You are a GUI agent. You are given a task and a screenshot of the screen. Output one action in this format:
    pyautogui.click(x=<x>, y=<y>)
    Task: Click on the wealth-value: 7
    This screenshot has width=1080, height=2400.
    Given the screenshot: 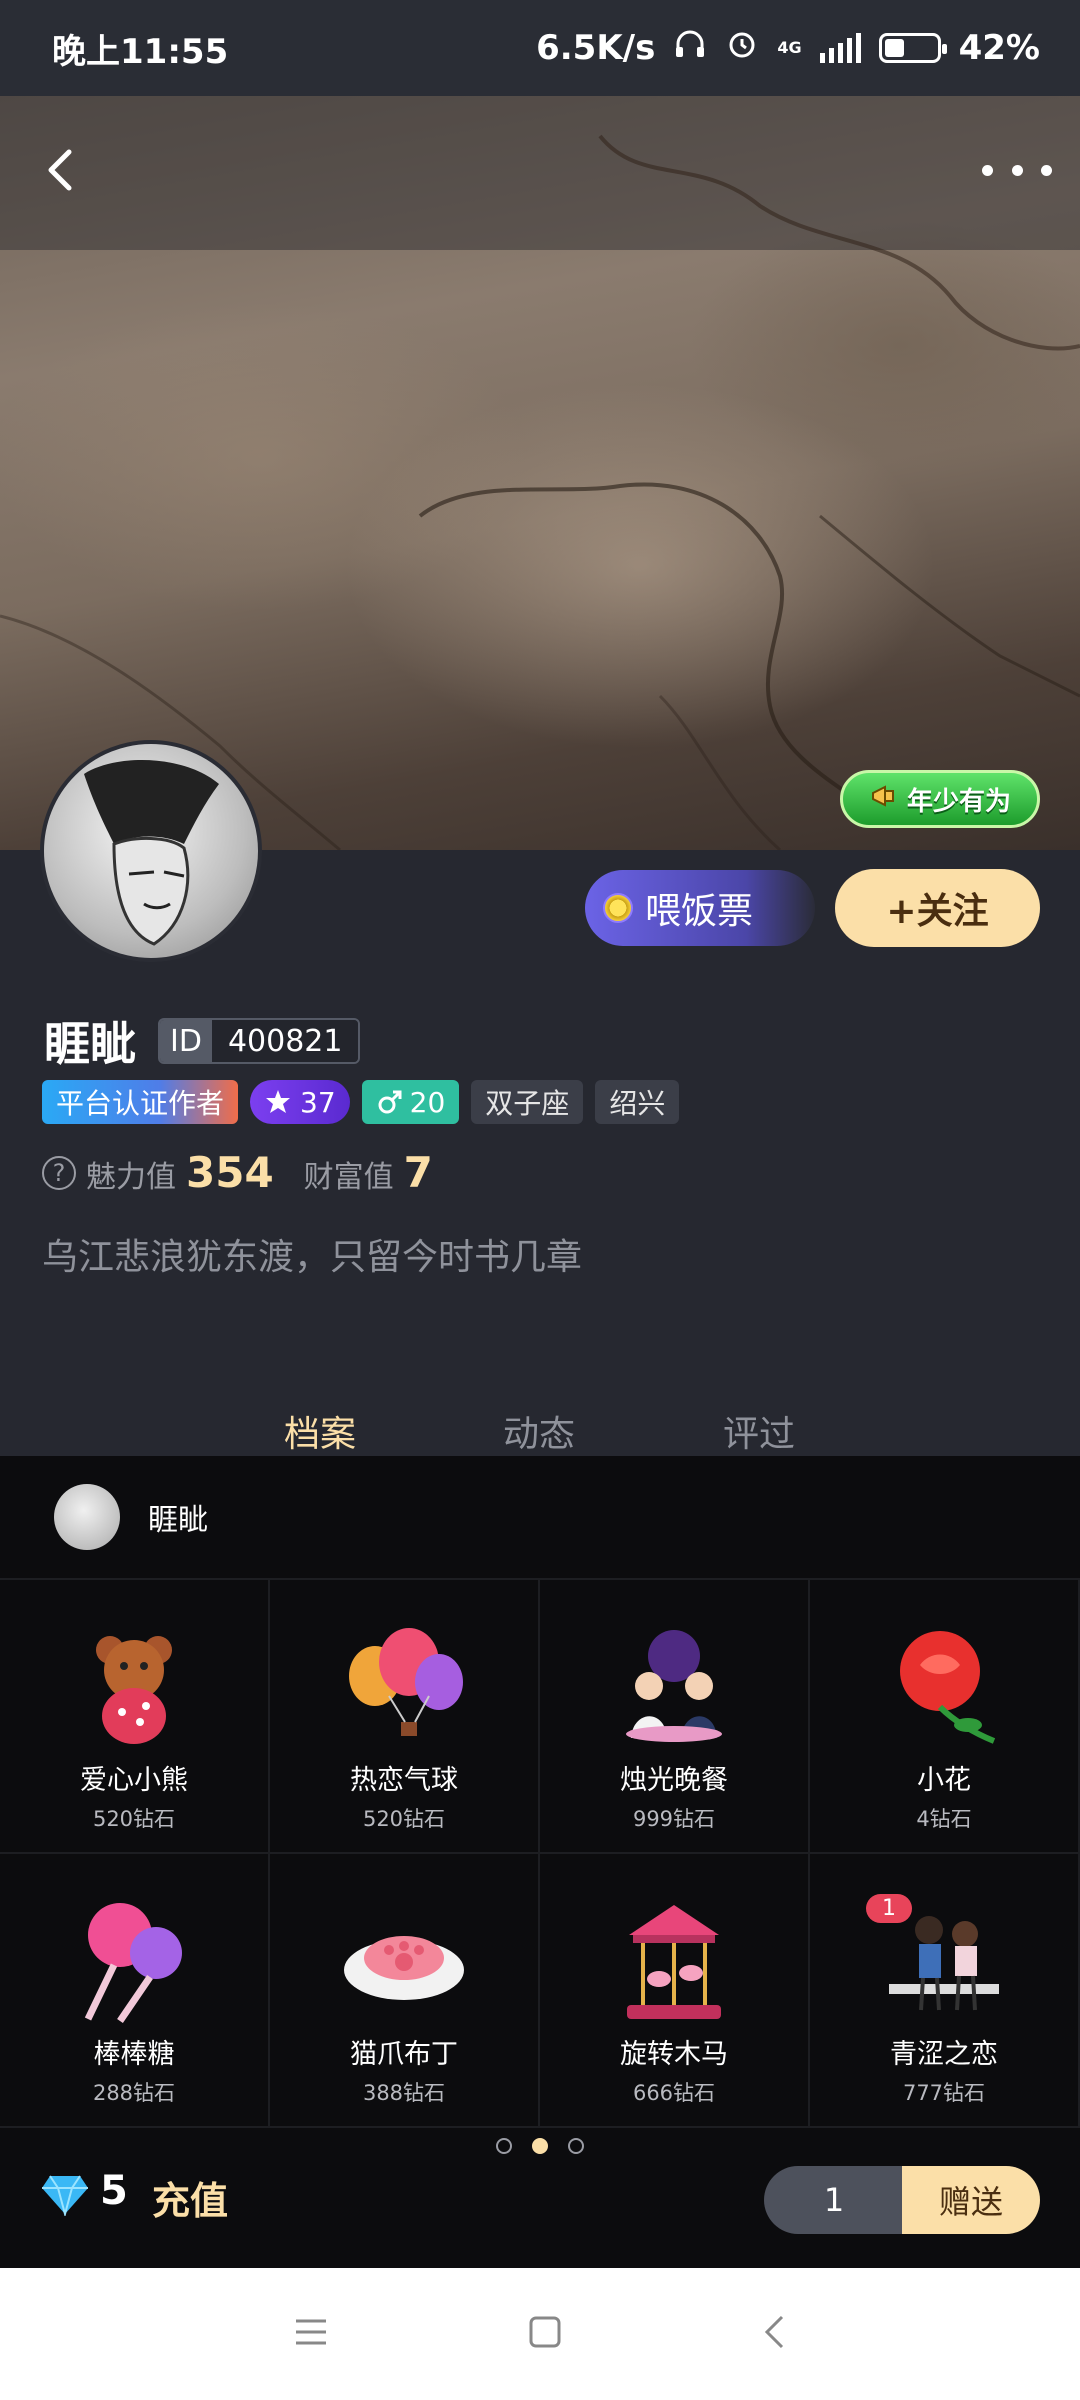 What is the action you would take?
    pyautogui.click(x=418, y=1172)
    